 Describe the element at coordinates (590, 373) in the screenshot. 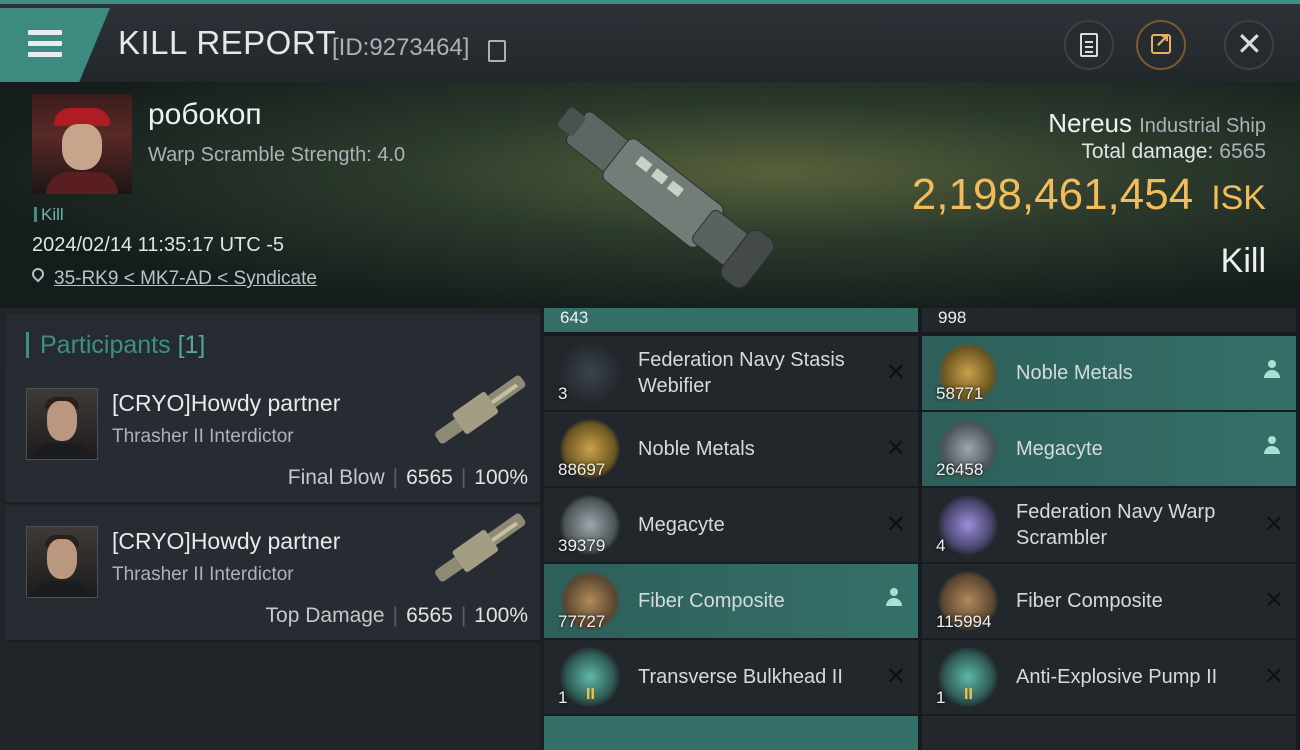

I see `stasis-webifier-icon` at that location.